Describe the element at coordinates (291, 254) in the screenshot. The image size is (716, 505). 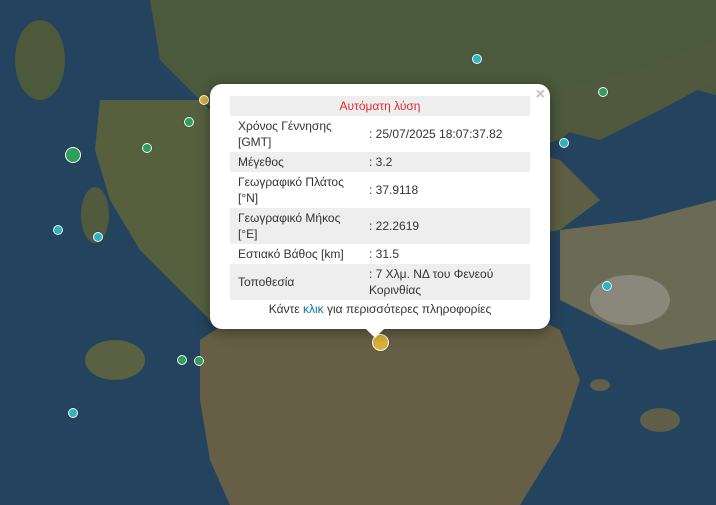
I see `depth-label: Εστιακό Βάθος [km]` at that location.